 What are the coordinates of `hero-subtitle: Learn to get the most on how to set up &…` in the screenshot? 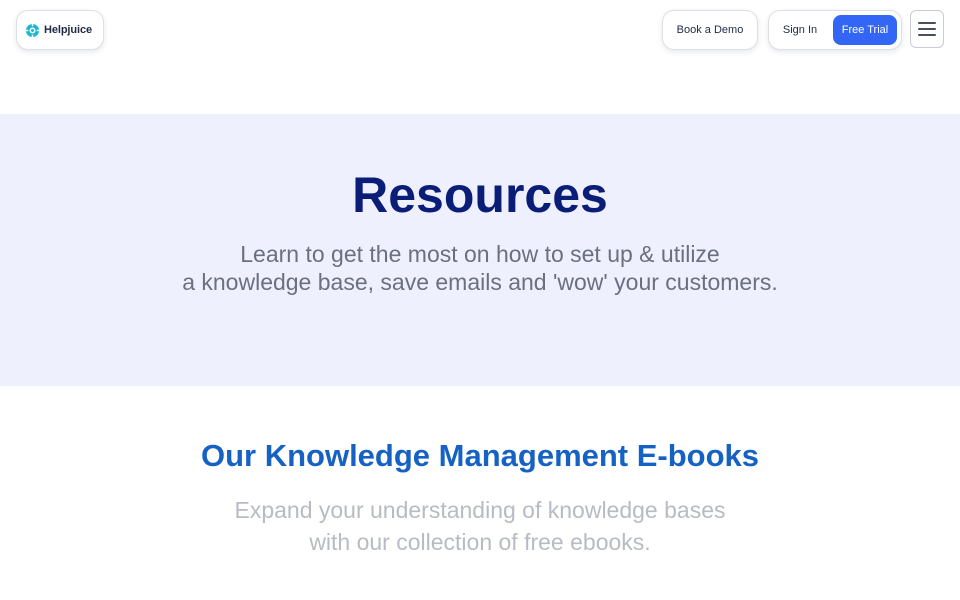 It's located at (480, 268).